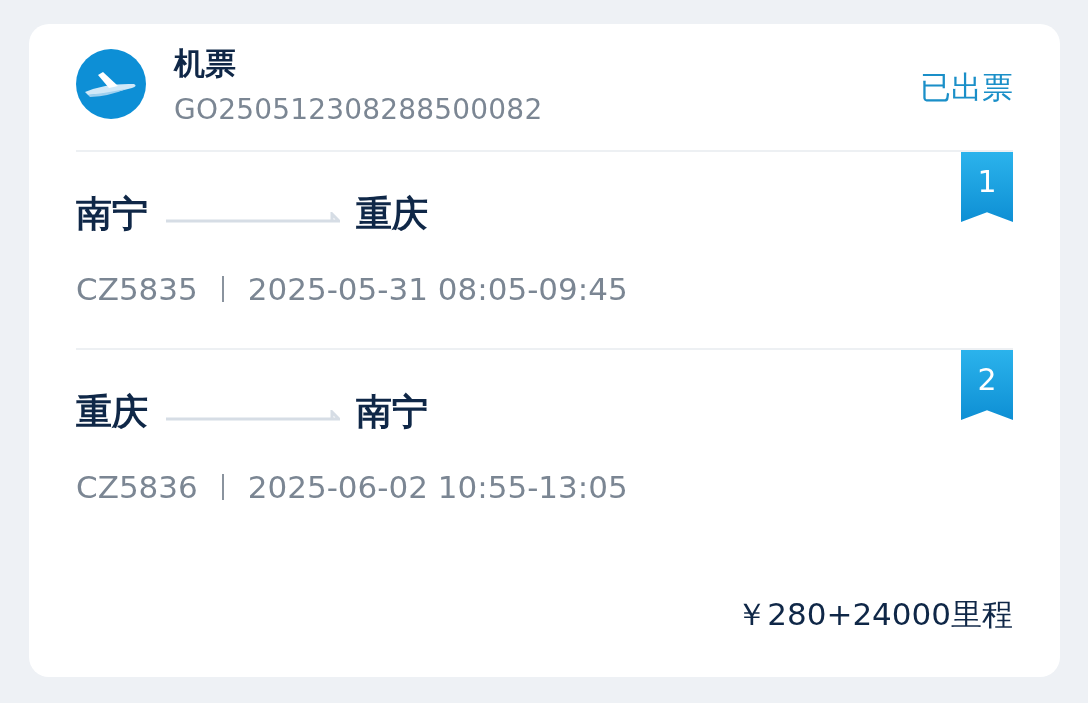 The height and width of the screenshot is (703, 1088). What do you see at coordinates (874, 614) in the screenshot?
I see `price-total: ￥280+24000里程` at bounding box center [874, 614].